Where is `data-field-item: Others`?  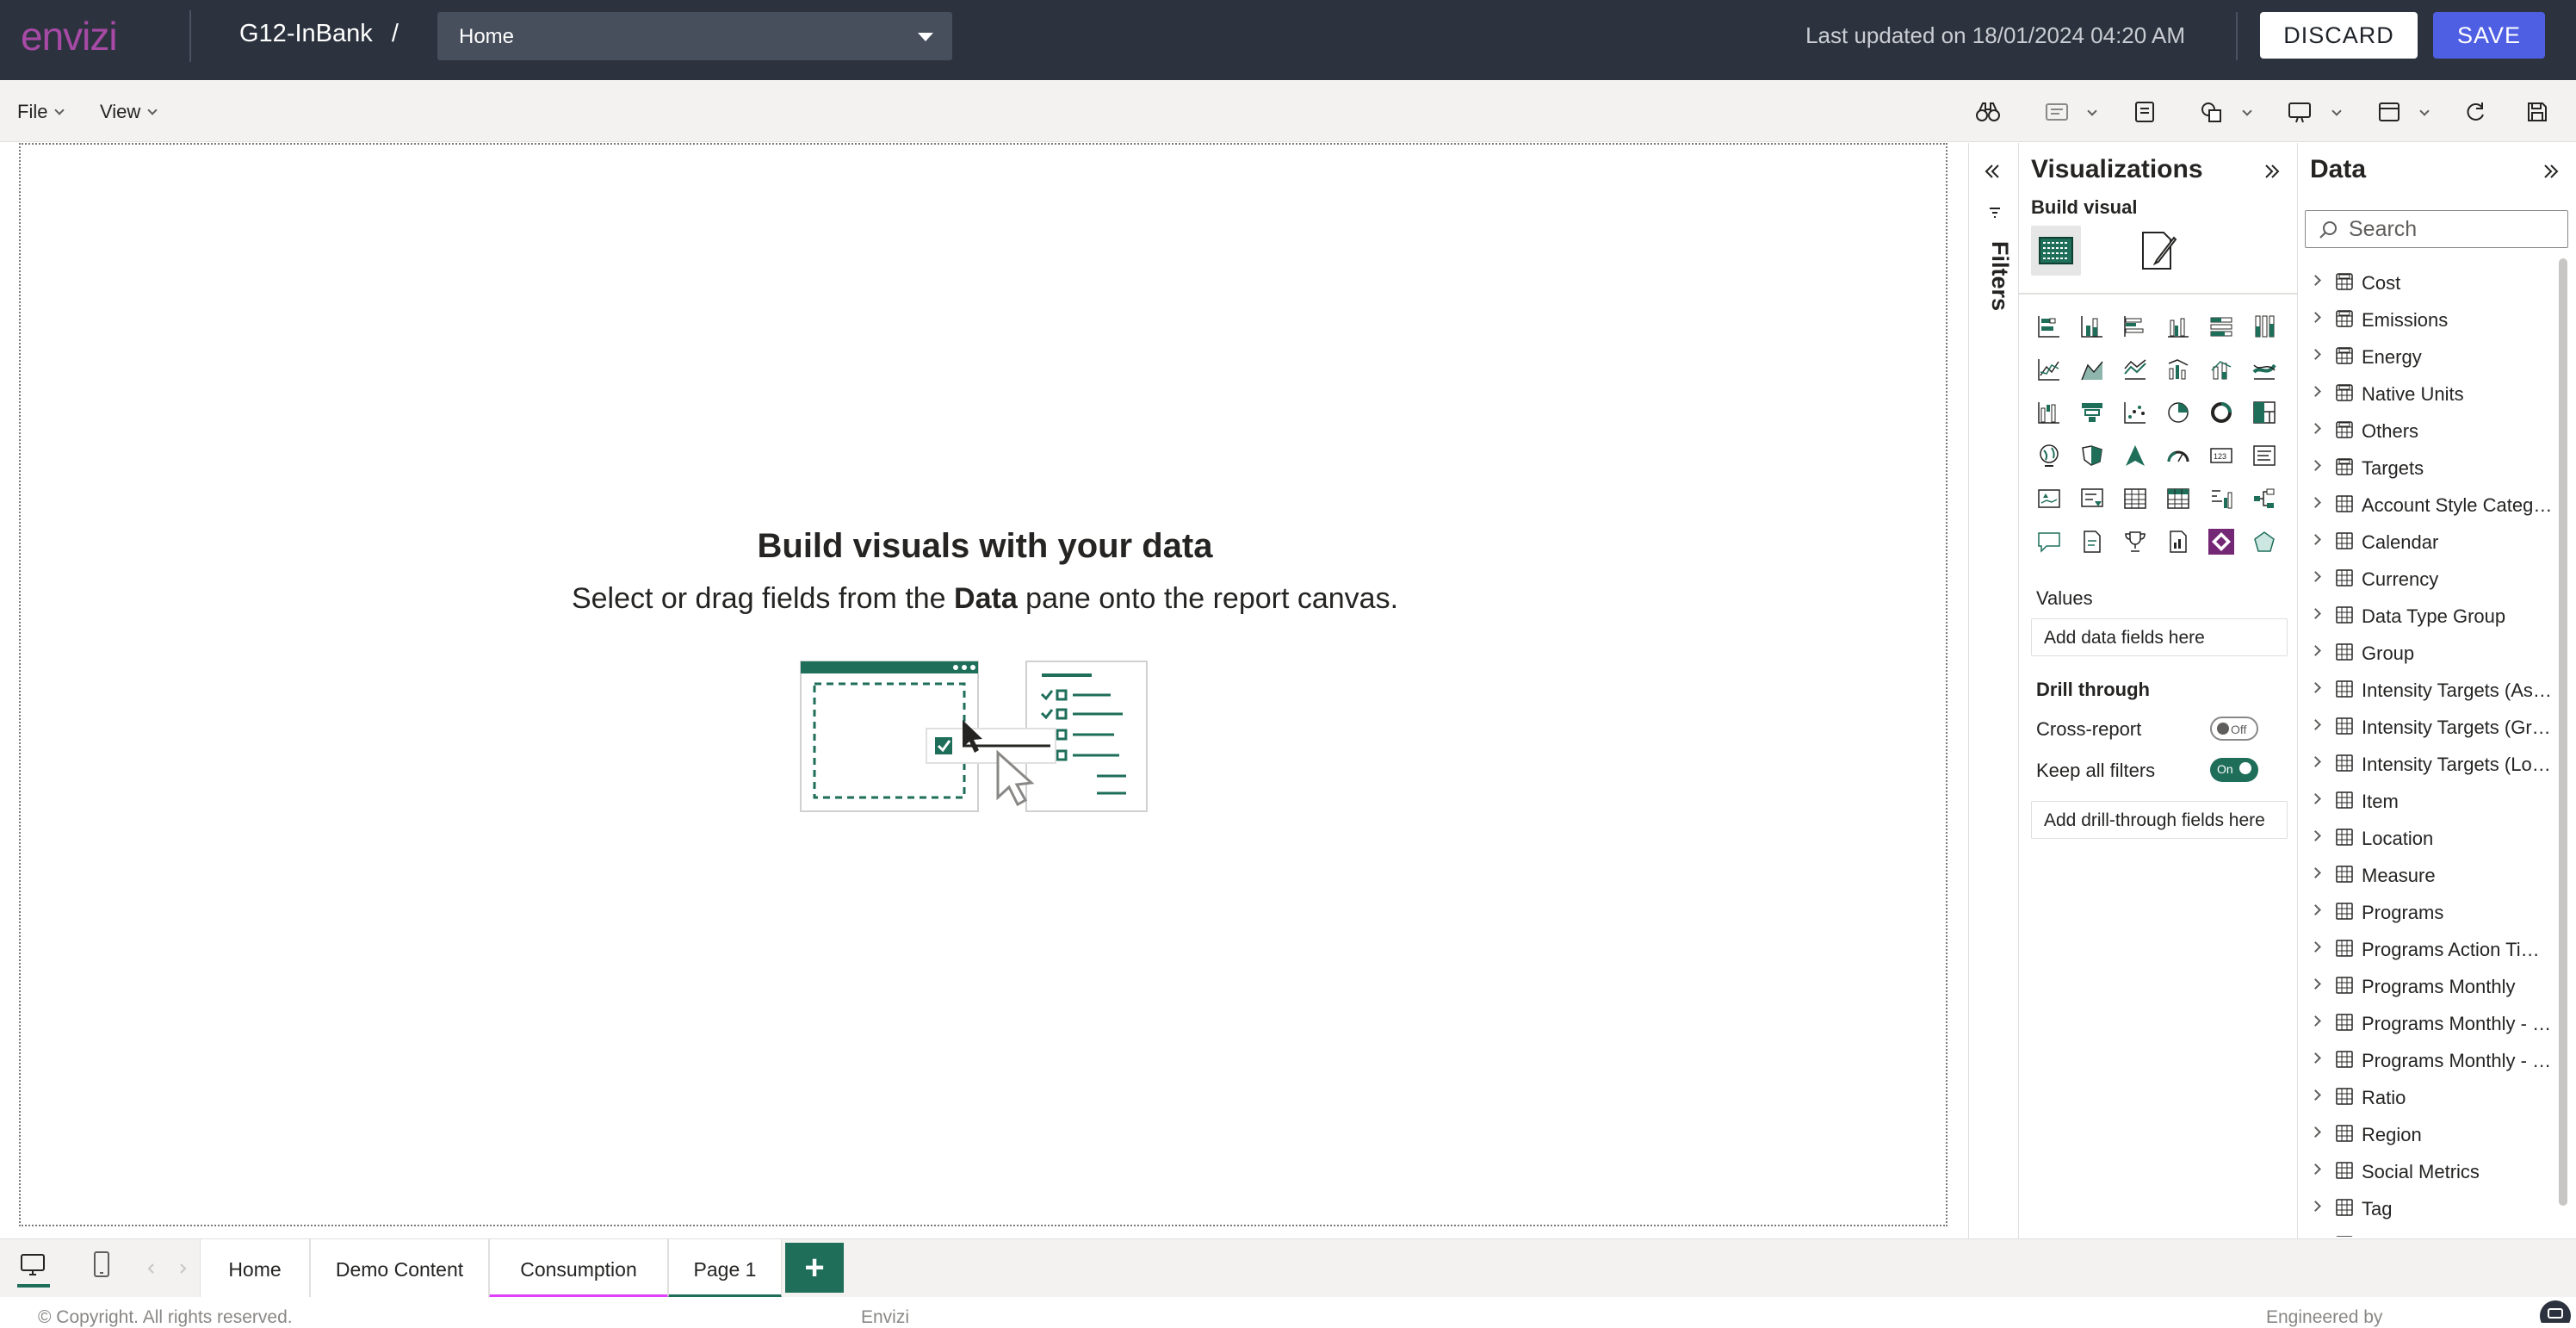
data-field-item: Others is located at coordinates (2427, 431).